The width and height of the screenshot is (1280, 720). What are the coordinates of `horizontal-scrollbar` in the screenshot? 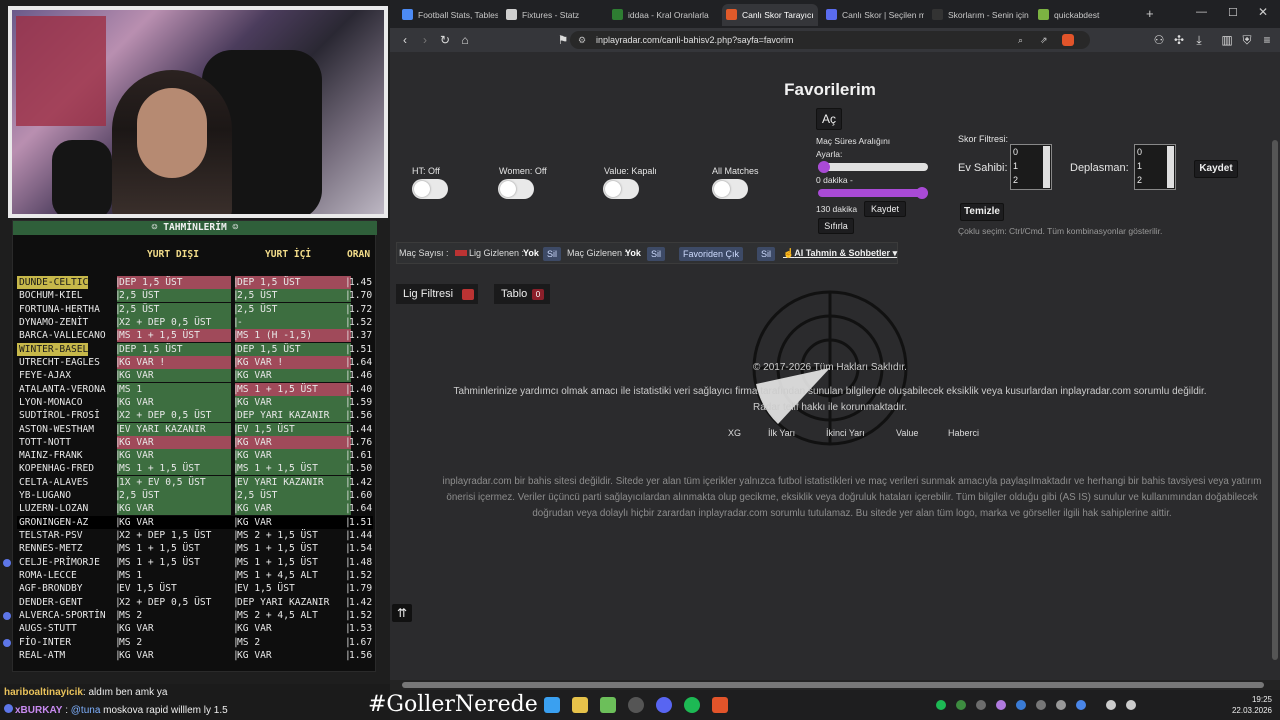 It's located at (835, 685).